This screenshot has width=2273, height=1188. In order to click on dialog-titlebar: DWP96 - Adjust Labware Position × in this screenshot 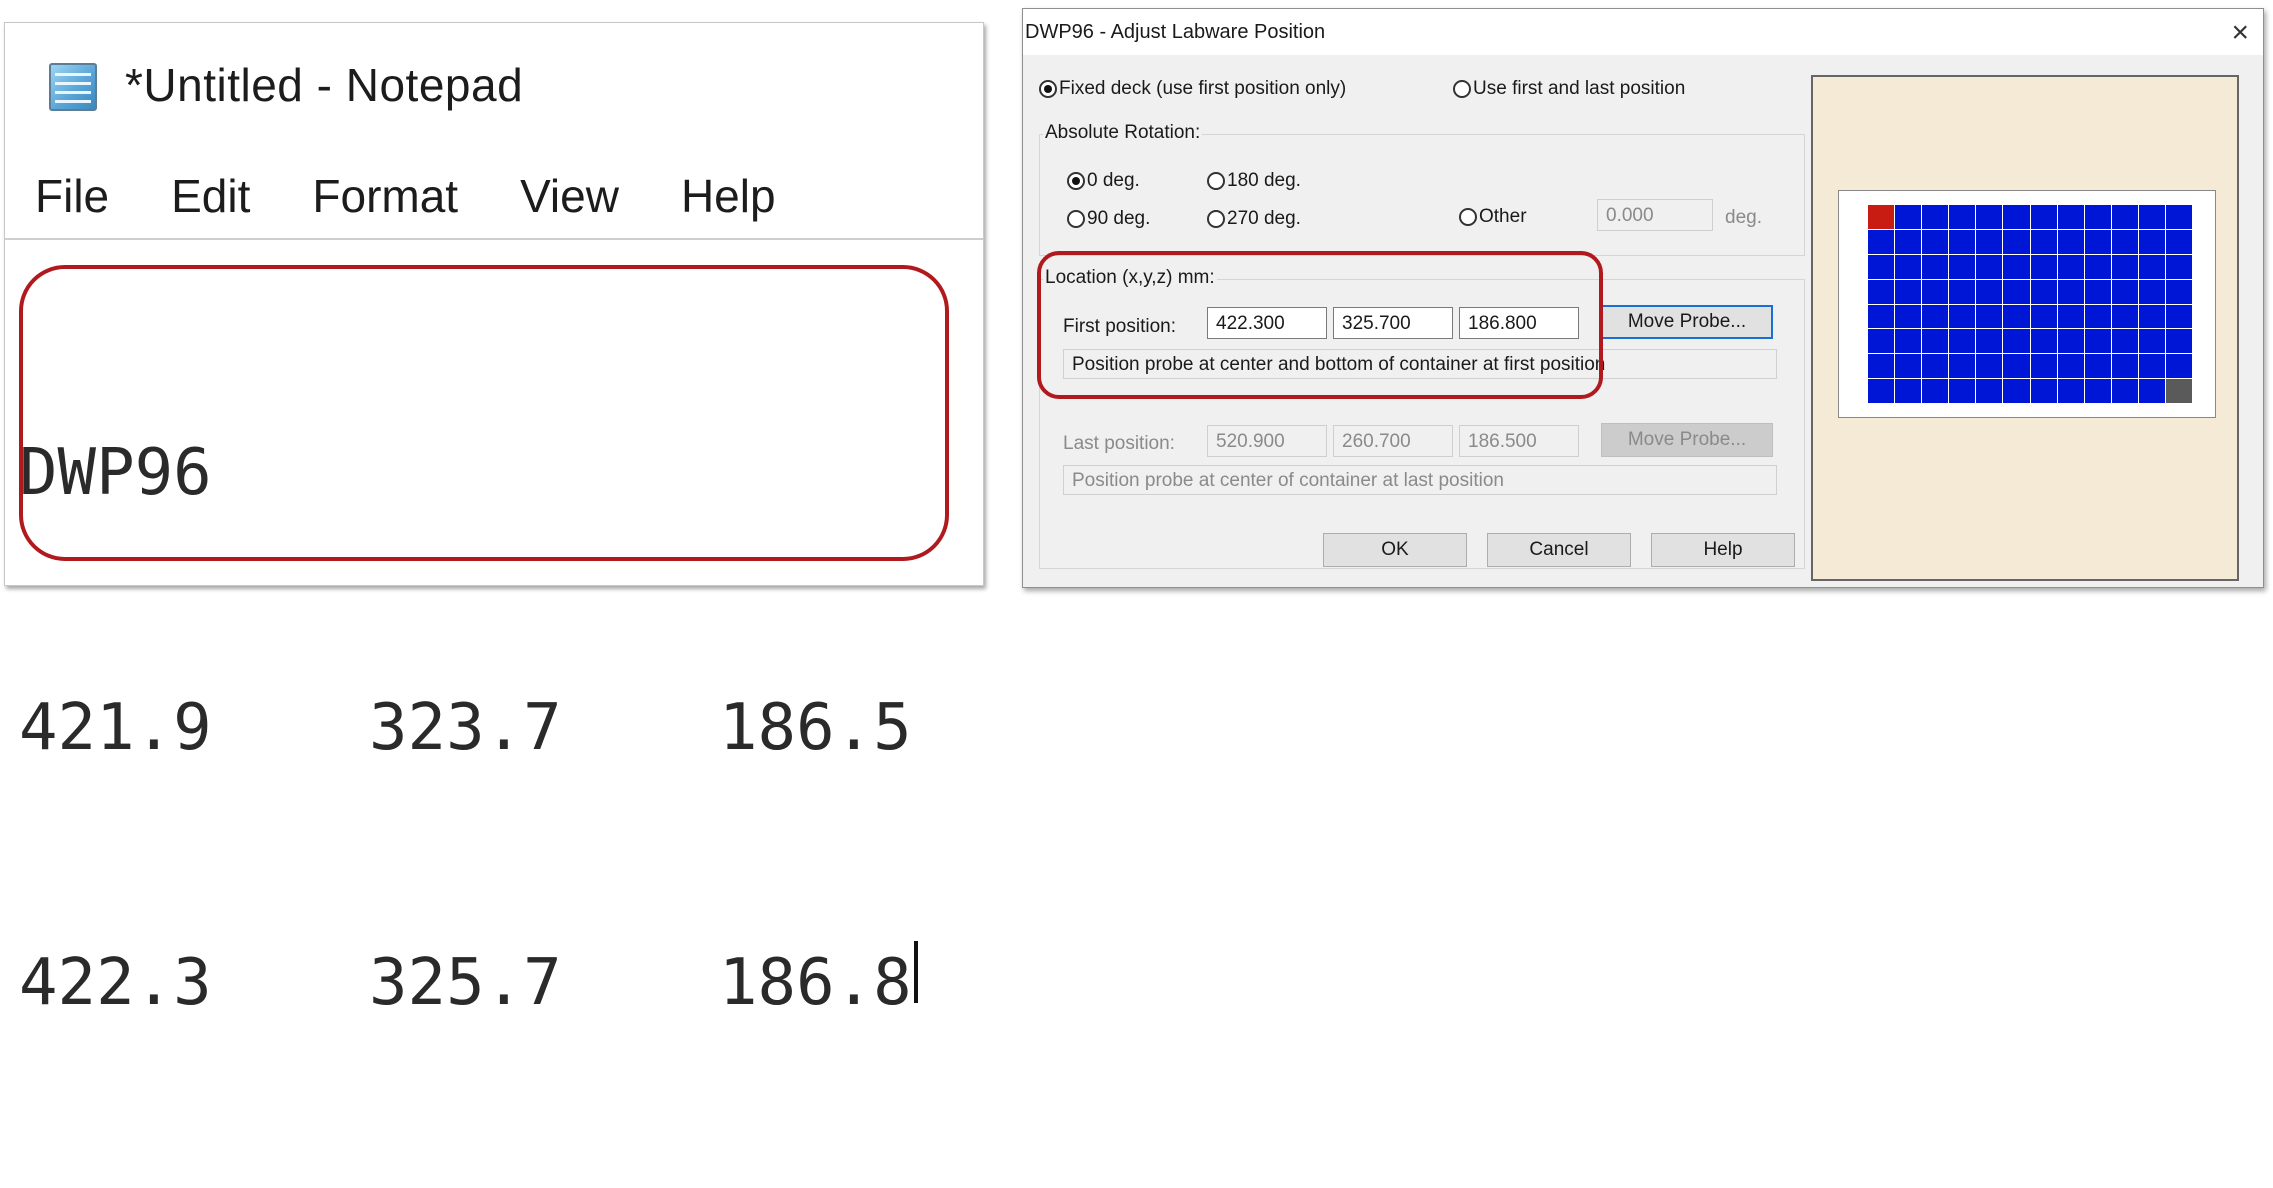, I will do `click(1643, 32)`.